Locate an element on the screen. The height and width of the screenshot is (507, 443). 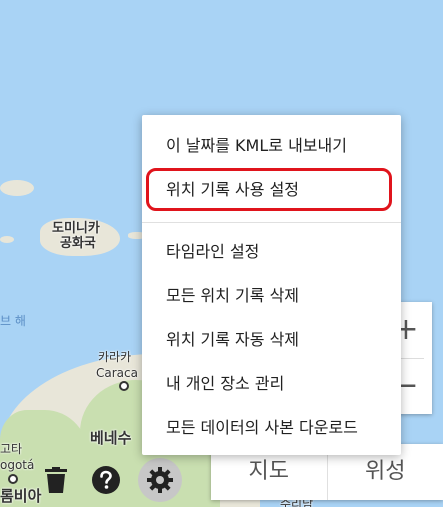
label-caracas-en: Caraca is located at coordinates (117, 373).